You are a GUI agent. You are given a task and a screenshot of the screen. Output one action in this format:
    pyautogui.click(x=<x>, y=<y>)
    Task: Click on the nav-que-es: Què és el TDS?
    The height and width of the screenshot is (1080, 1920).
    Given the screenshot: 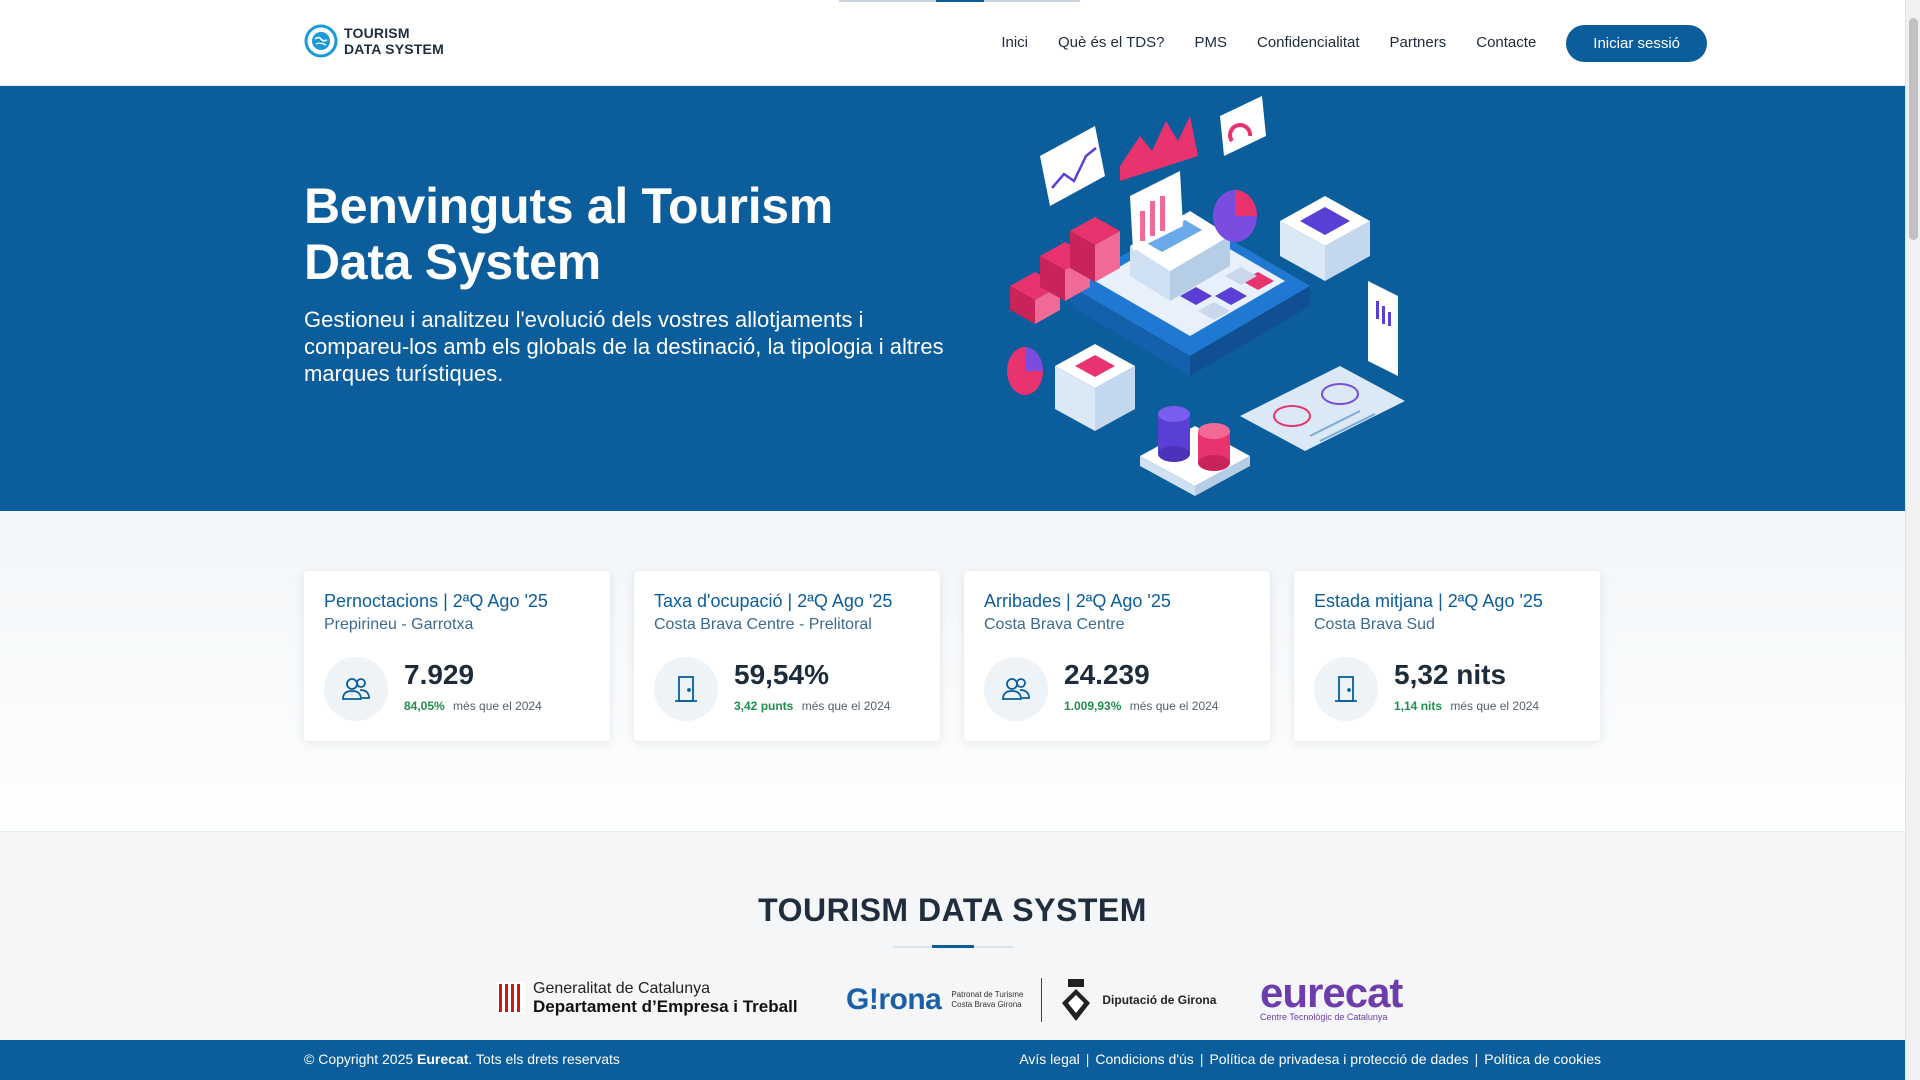 What is the action you would take?
    pyautogui.click(x=1111, y=43)
    